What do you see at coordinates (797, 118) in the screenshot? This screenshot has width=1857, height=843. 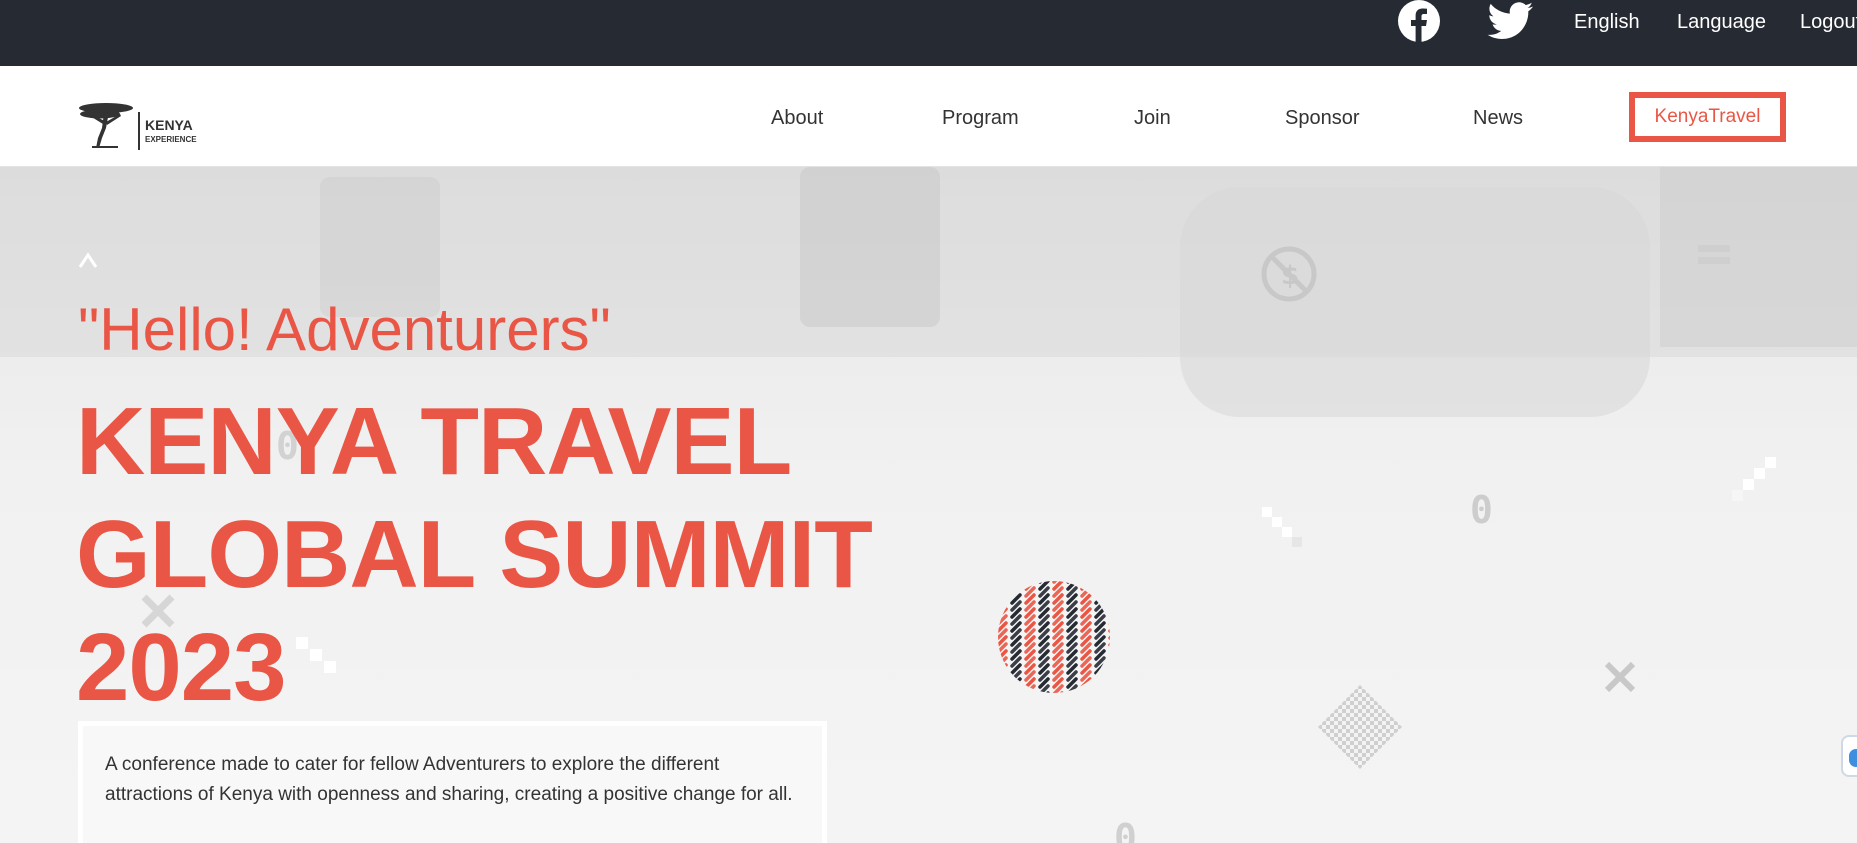 I see `nav-about: About` at bounding box center [797, 118].